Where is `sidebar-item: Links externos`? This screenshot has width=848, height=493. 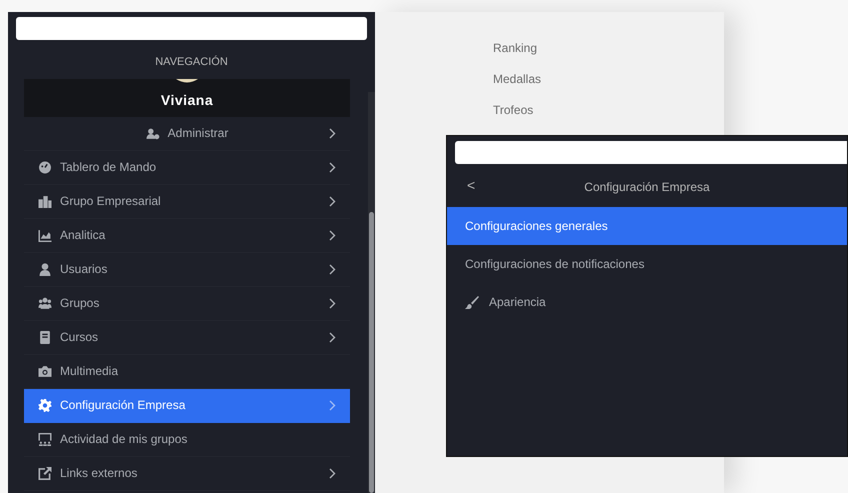 sidebar-item: Links externos is located at coordinates (187, 473).